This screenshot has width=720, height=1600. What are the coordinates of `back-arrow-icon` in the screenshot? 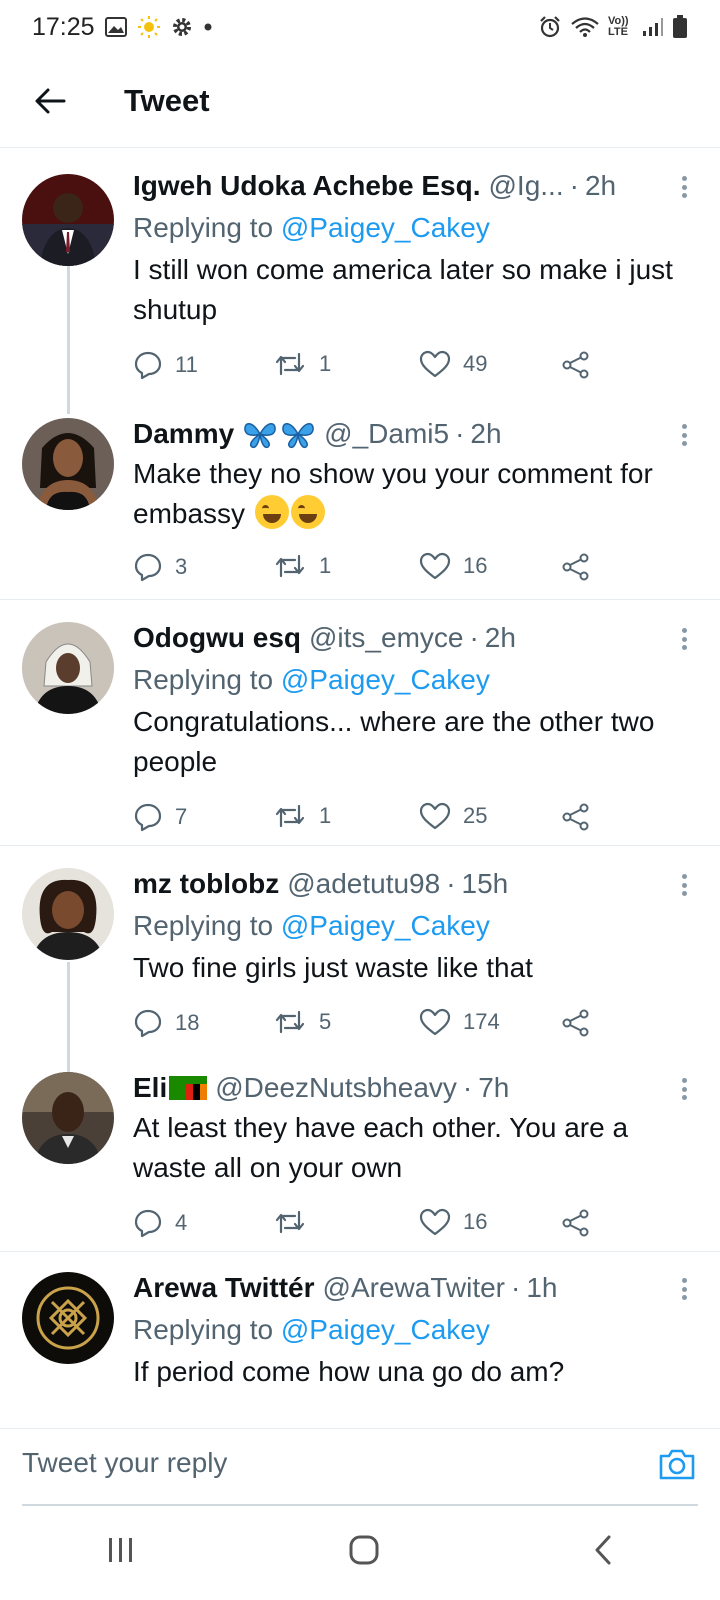 It's located at (50, 100).